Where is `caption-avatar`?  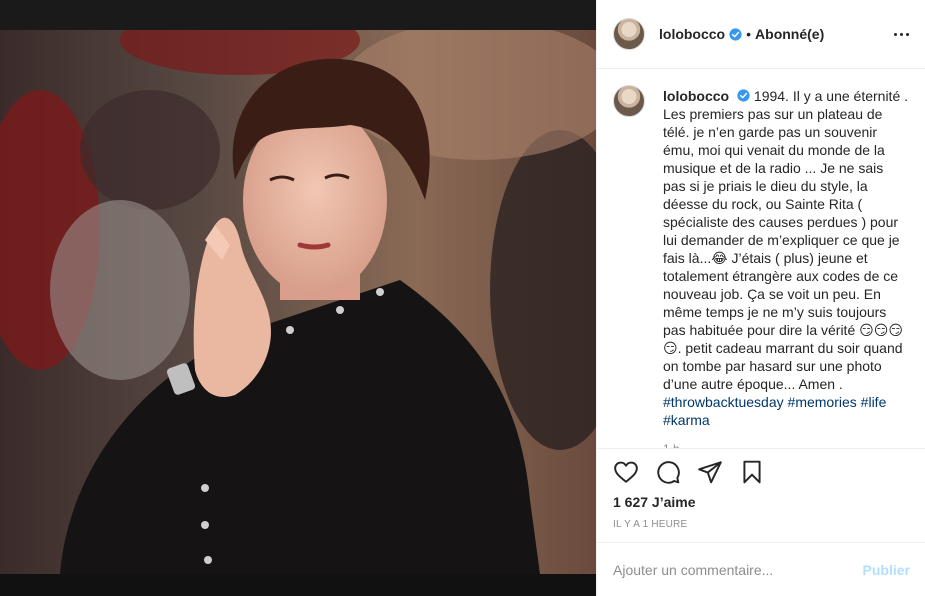
caption-avatar is located at coordinates (629, 101).